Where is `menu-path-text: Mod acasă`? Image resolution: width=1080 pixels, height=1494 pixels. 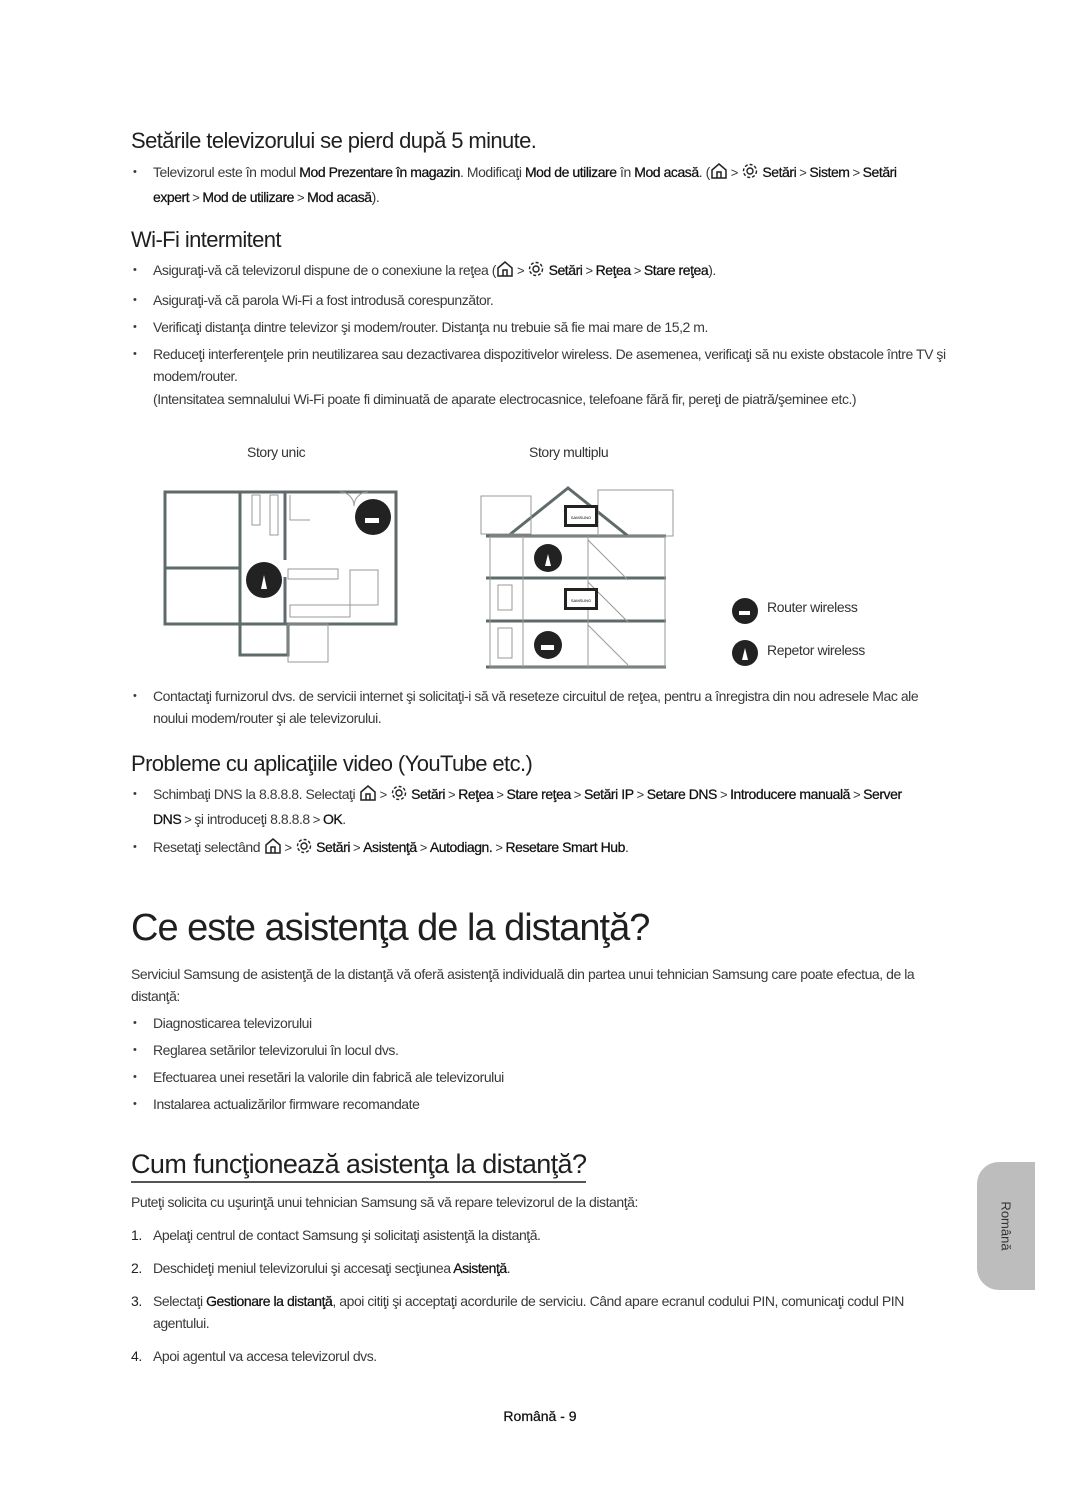 menu-path-text: Mod acasă is located at coordinates (666, 172).